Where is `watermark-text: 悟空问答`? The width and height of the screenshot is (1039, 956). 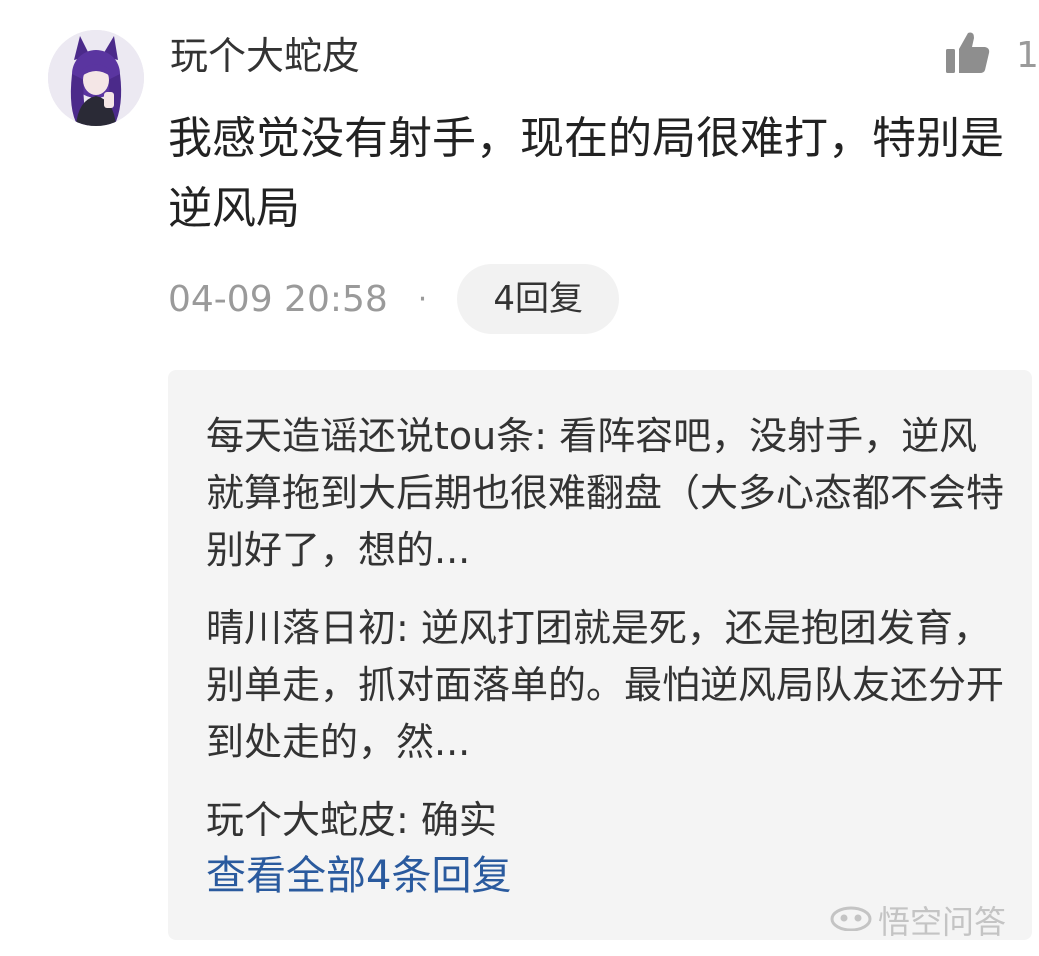 watermark-text: 悟空问答 is located at coordinates (942, 922).